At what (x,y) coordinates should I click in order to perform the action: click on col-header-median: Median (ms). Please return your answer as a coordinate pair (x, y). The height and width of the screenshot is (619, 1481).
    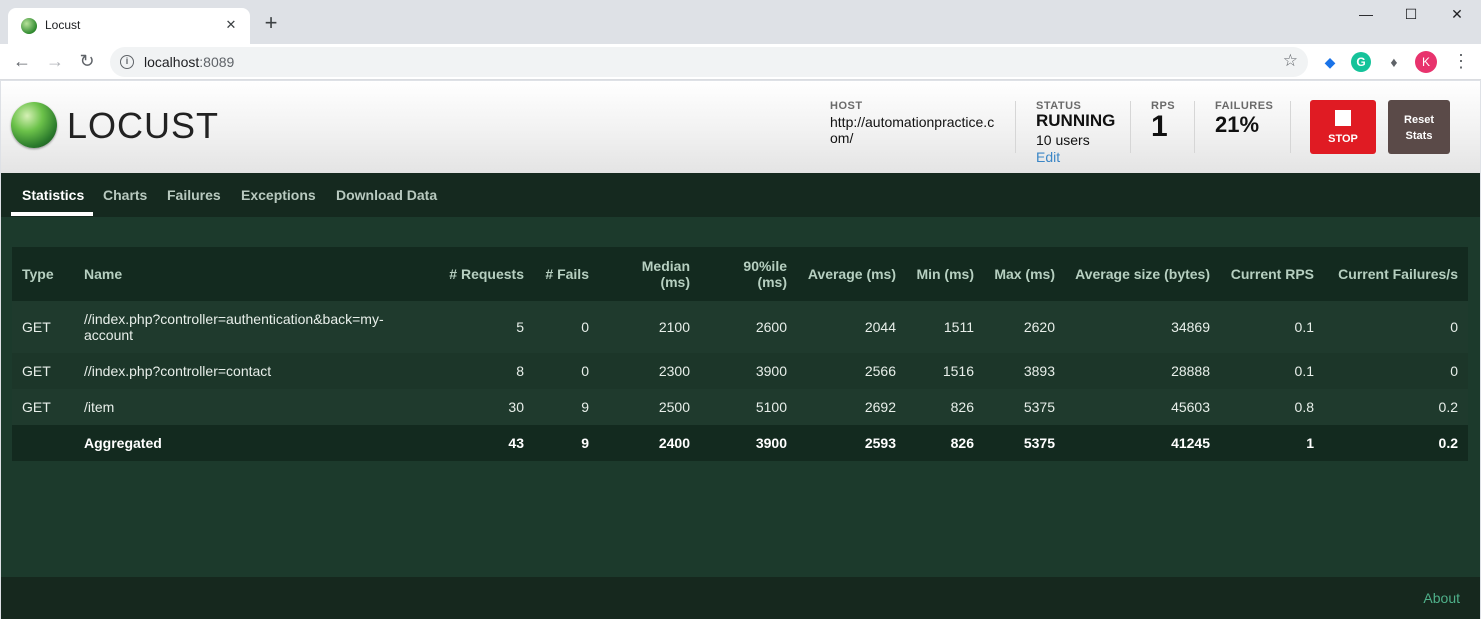
    Looking at the image, I should click on (649, 274).